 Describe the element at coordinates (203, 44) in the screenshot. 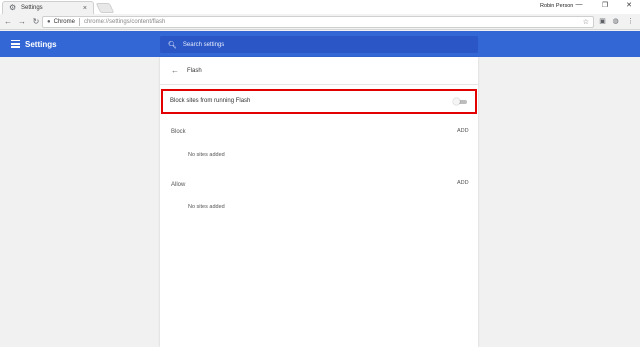

I see `search-placeholder: Search settings` at that location.